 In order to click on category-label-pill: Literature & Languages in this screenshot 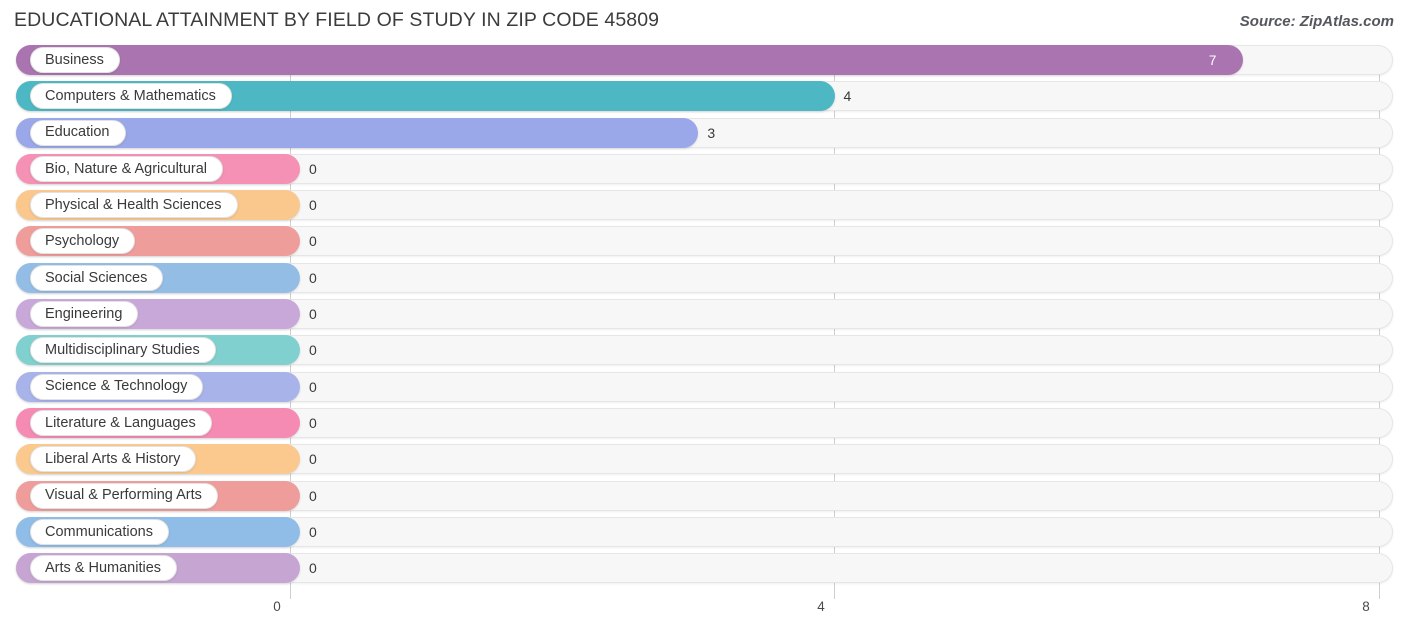, I will do `click(121, 422)`.